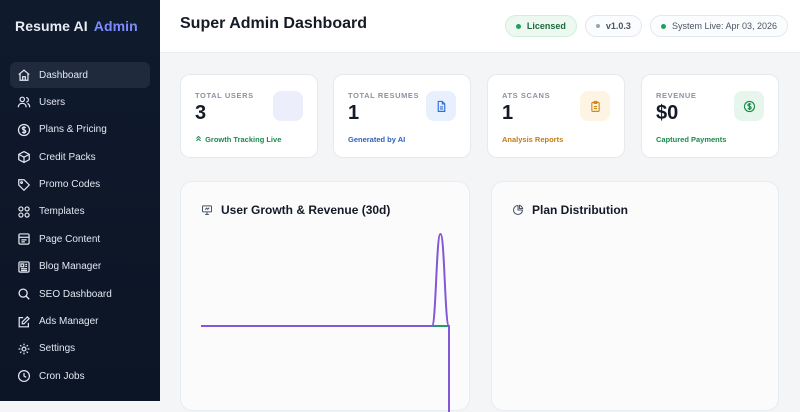 This screenshot has height=412, width=800. Describe the element at coordinates (402, 116) in the screenshot. I see `stat-card-total-resumes: TOTAL RESUMES 1 Generated by AI` at that location.